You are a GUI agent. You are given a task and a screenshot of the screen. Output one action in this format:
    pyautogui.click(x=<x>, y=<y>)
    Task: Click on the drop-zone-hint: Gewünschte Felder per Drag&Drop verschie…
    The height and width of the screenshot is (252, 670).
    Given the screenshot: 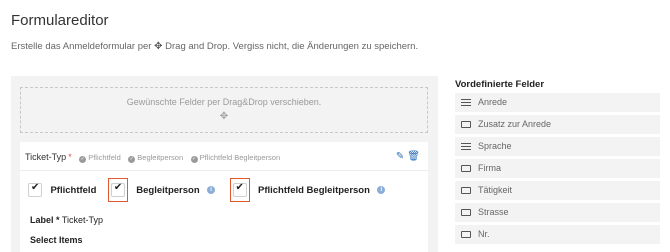 What is the action you would take?
    pyautogui.click(x=224, y=102)
    